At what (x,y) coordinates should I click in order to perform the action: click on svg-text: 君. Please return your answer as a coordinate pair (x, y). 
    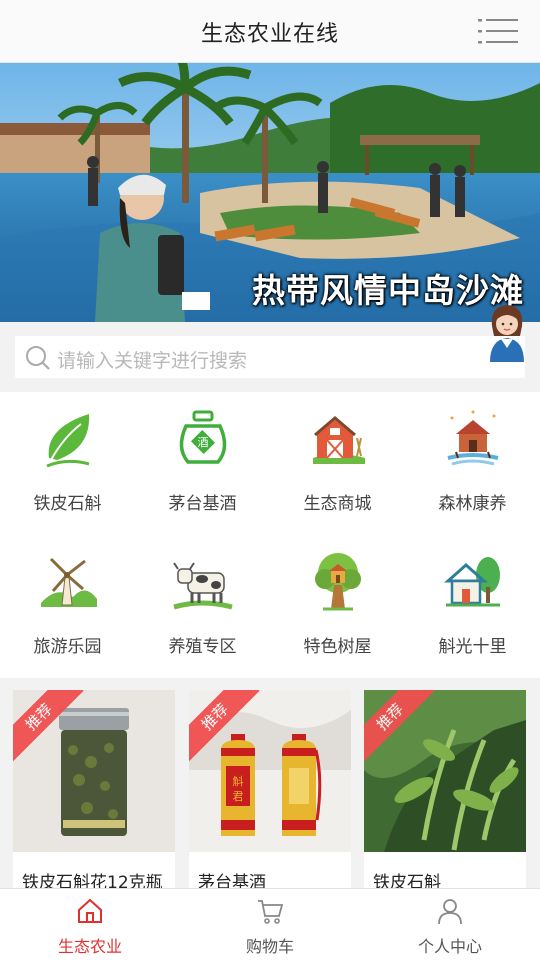
    Looking at the image, I should click on (238, 796).